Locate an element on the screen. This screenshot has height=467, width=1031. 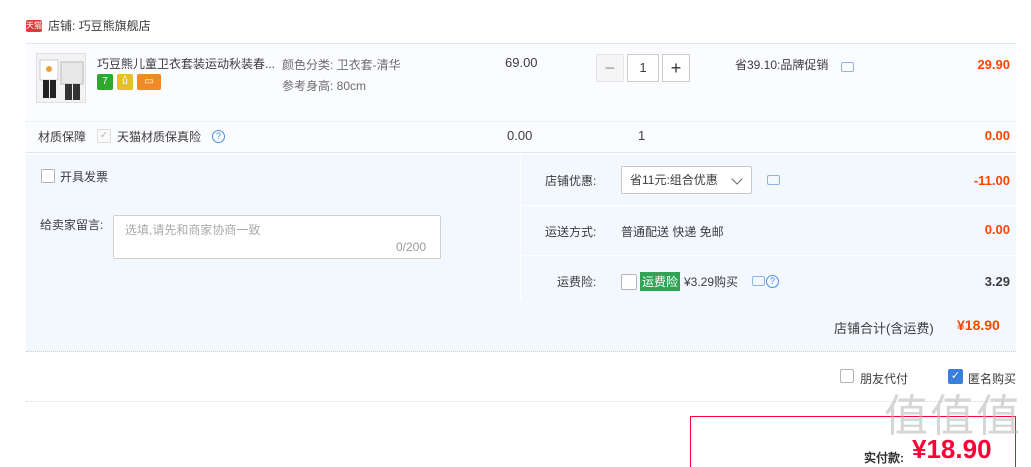
chevron-down-icon is located at coordinates (737, 179).